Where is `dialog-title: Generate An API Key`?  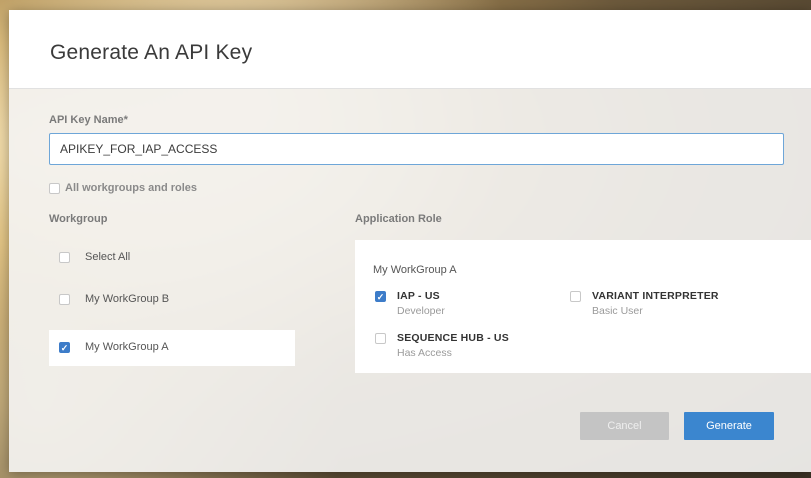
dialog-title: Generate An API Key is located at coordinates (151, 52).